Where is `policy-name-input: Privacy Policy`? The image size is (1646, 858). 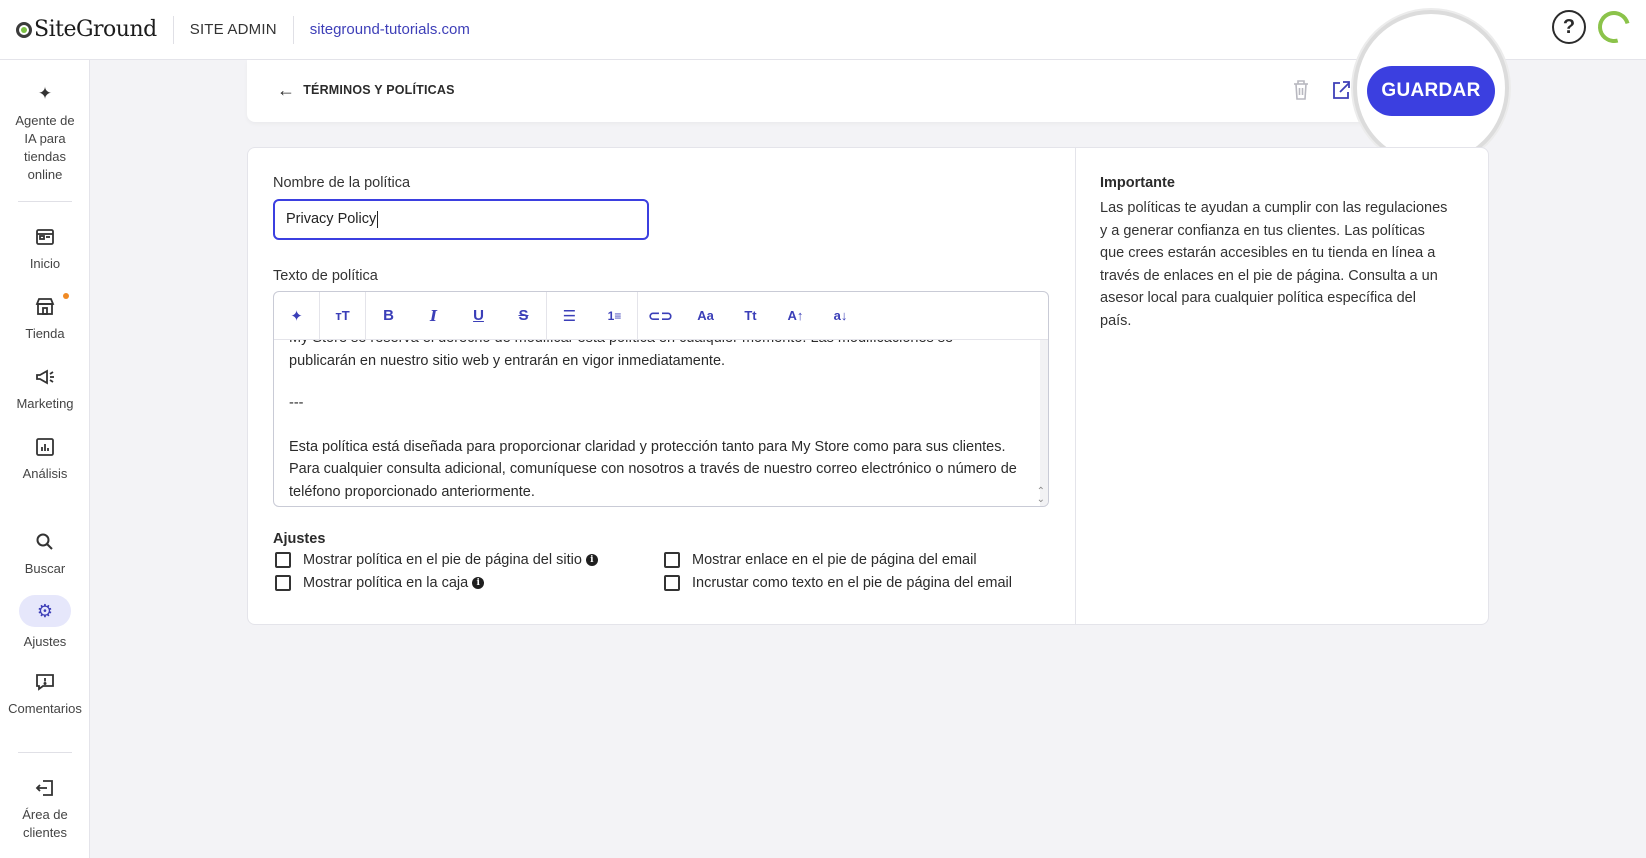 policy-name-input: Privacy Policy is located at coordinates (461, 219).